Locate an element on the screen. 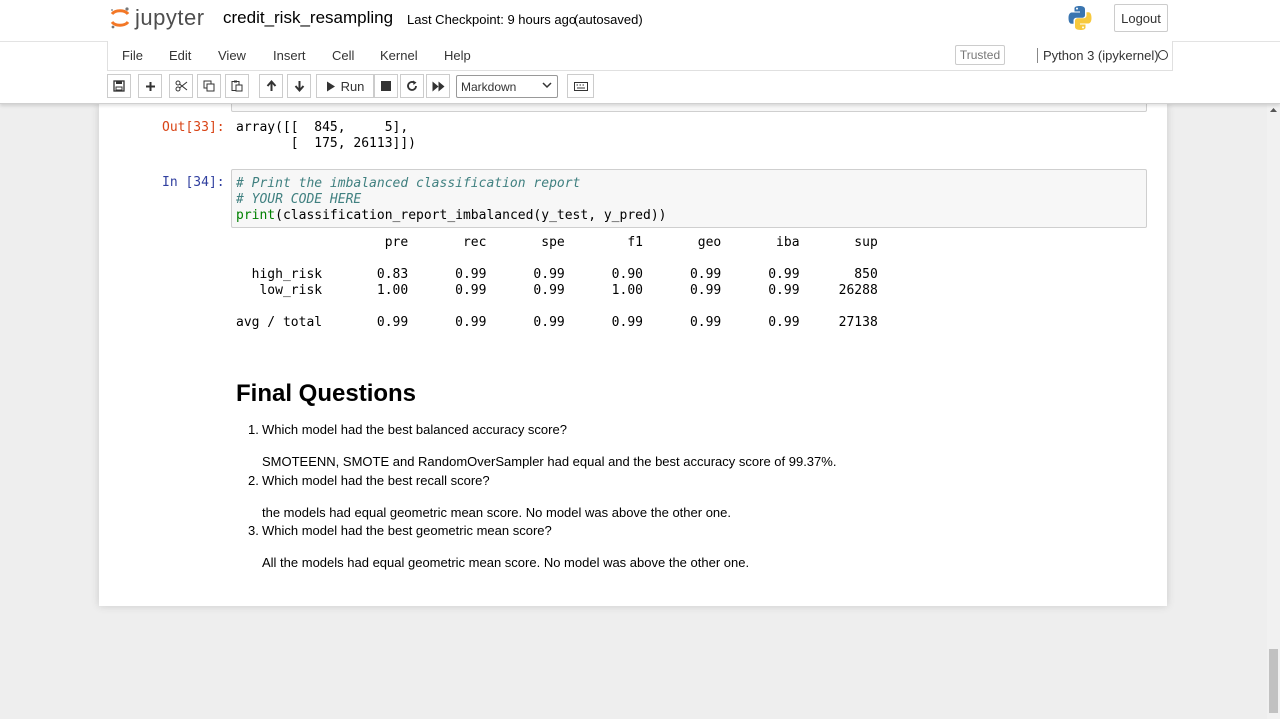 Image resolution: width=1280 pixels, height=719 pixels. autosave-status: (autosaved) is located at coordinates (608, 19).